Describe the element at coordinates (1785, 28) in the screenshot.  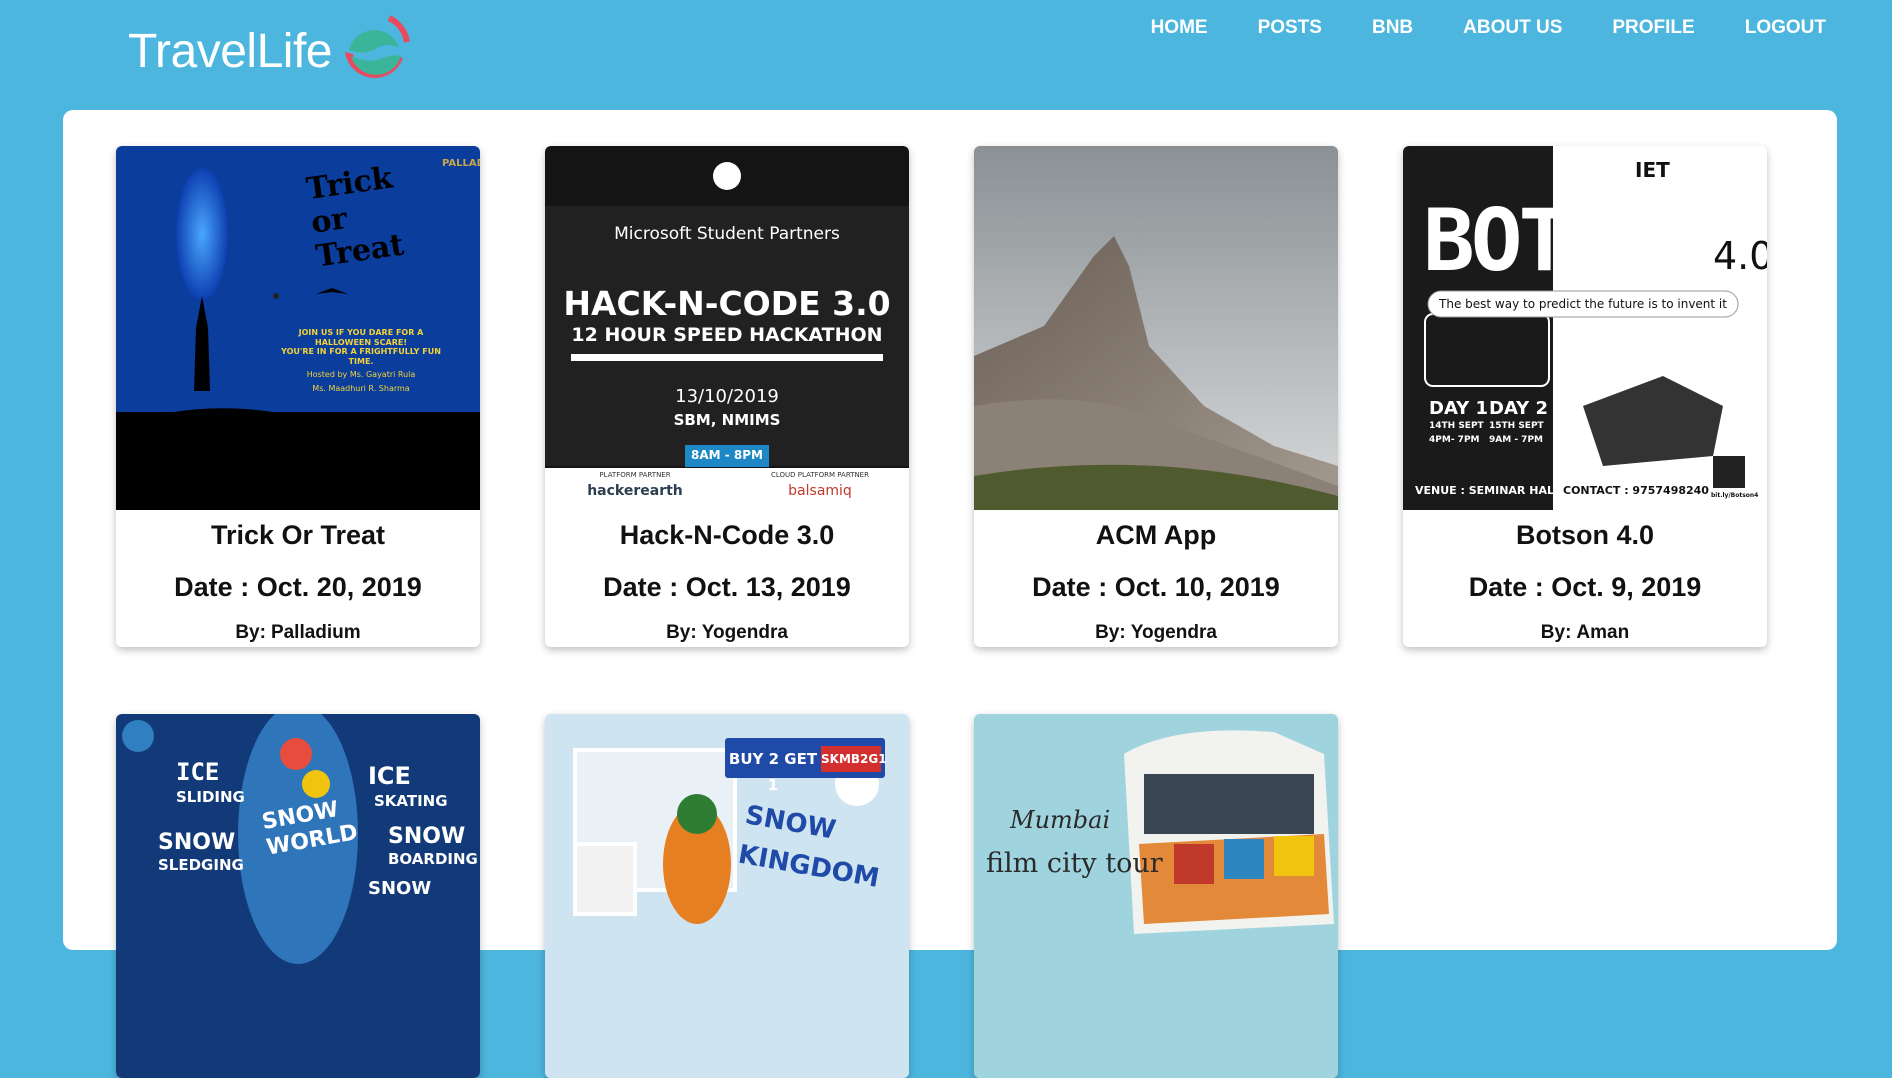
I see `nav-logout-link: LOGOUT` at that location.